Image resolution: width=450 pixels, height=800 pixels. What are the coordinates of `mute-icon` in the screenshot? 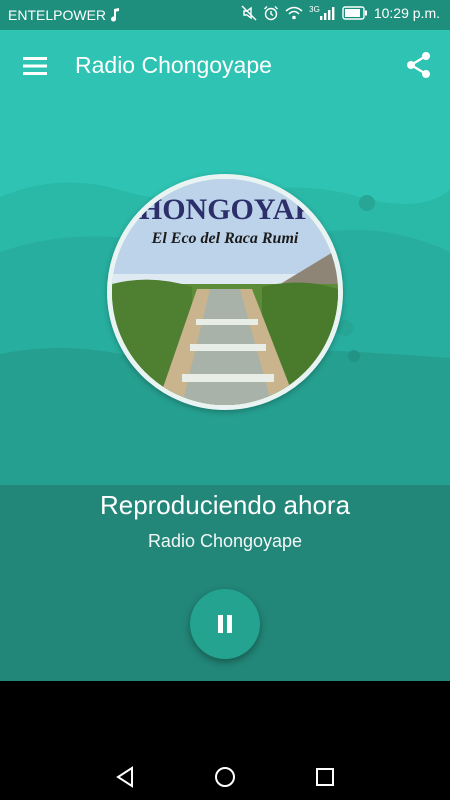 It's located at (249, 13).